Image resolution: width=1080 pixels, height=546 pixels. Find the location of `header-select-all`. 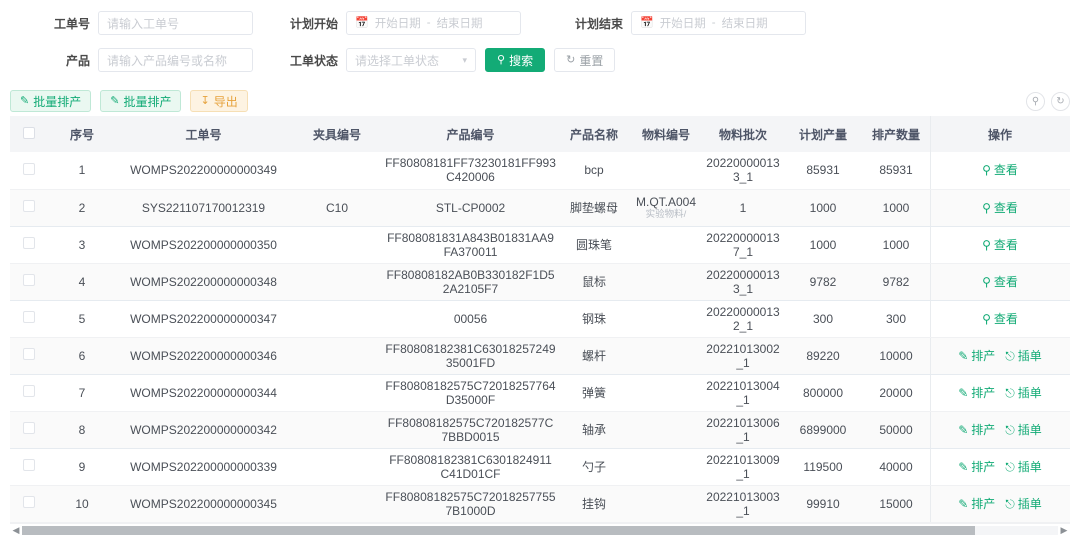

header-select-all is located at coordinates (29, 134).